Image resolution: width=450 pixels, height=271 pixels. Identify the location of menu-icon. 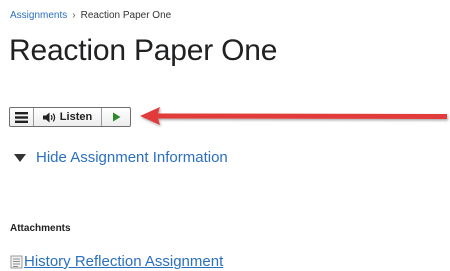
(21, 117).